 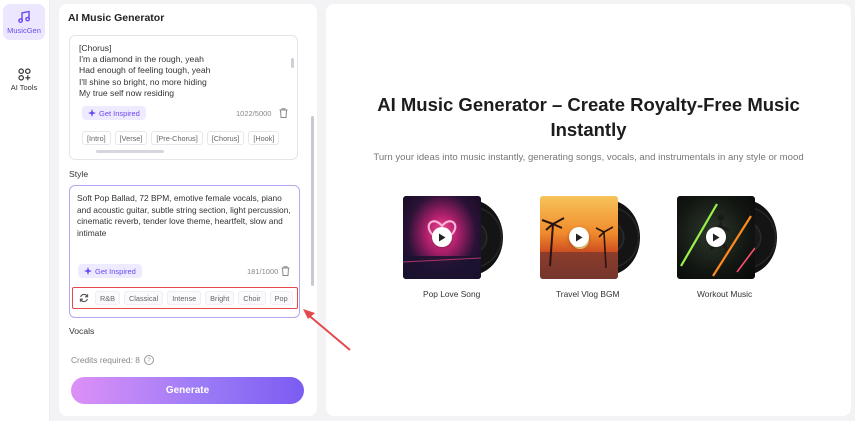 I want to click on lyrics-line: I'm a diamond in the rough, yeah, so click(x=141, y=59).